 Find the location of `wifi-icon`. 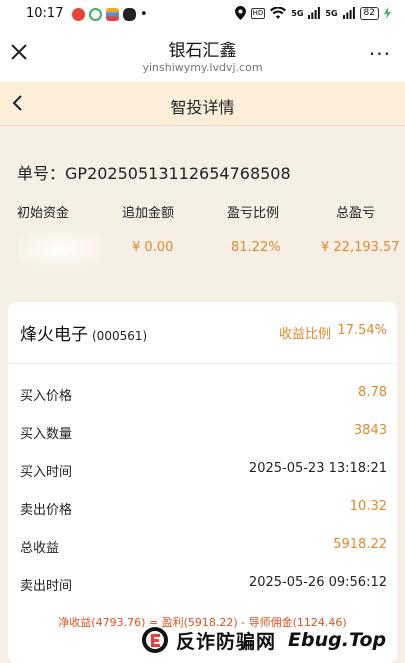

wifi-icon is located at coordinates (278, 13).